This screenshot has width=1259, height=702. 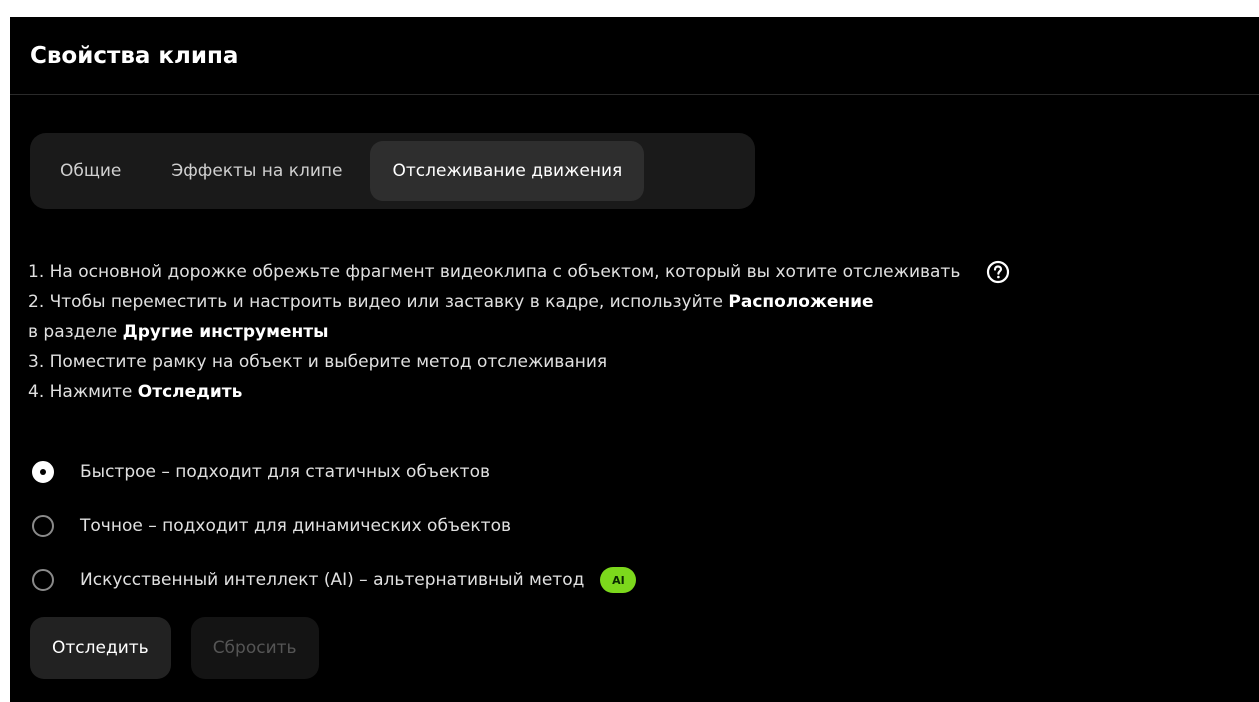 What do you see at coordinates (100, 648) in the screenshot?
I see `track-button: Отследить` at bounding box center [100, 648].